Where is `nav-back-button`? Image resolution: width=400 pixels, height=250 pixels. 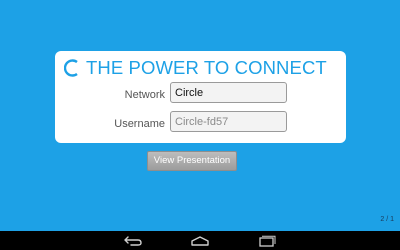 nav-back-button is located at coordinates (133, 240).